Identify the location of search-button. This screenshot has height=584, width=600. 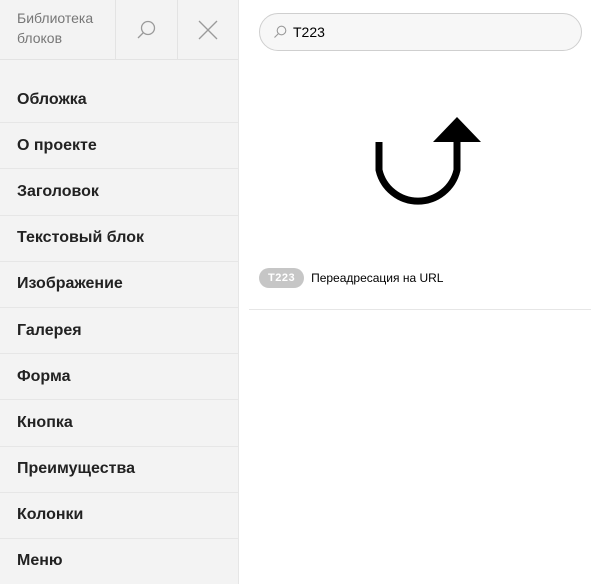
(145, 30).